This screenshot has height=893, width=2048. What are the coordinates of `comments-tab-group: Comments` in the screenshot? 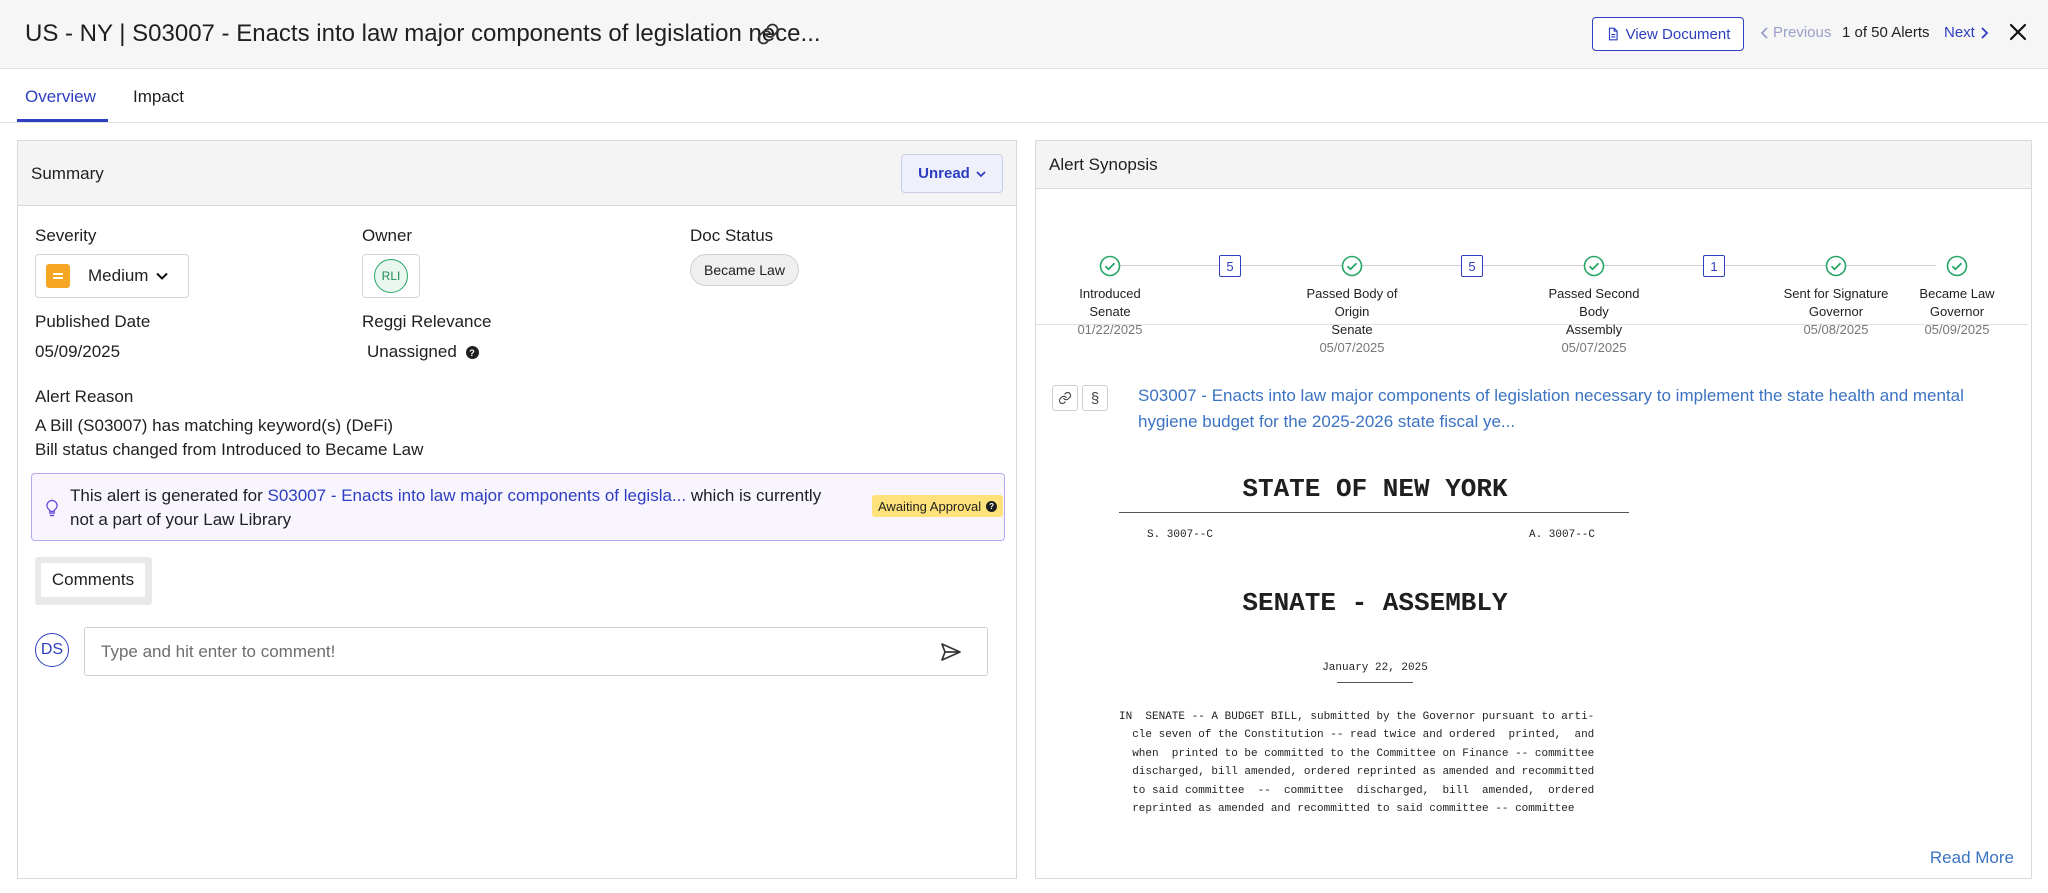 It's located at (93, 581).